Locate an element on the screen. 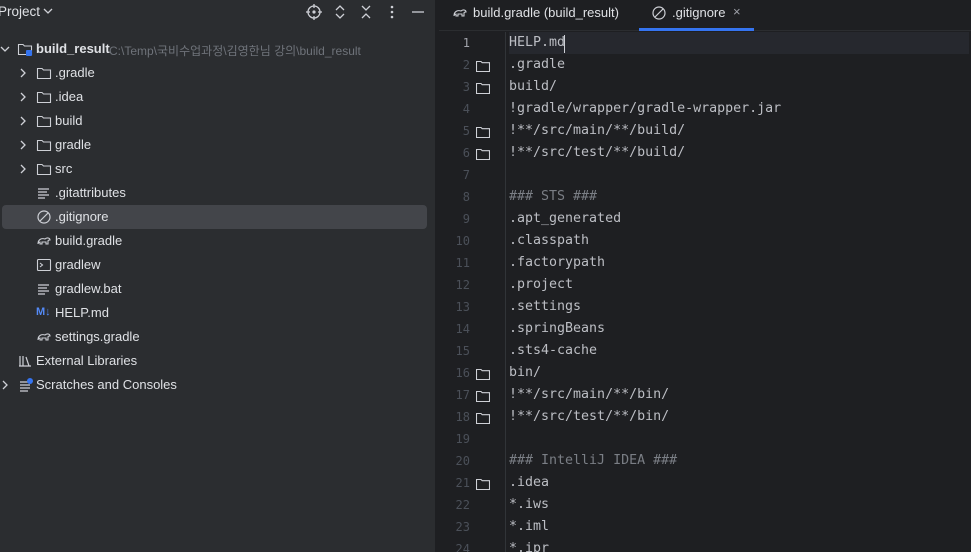 This screenshot has width=971, height=552. line-number: 2 is located at coordinates (466, 65).